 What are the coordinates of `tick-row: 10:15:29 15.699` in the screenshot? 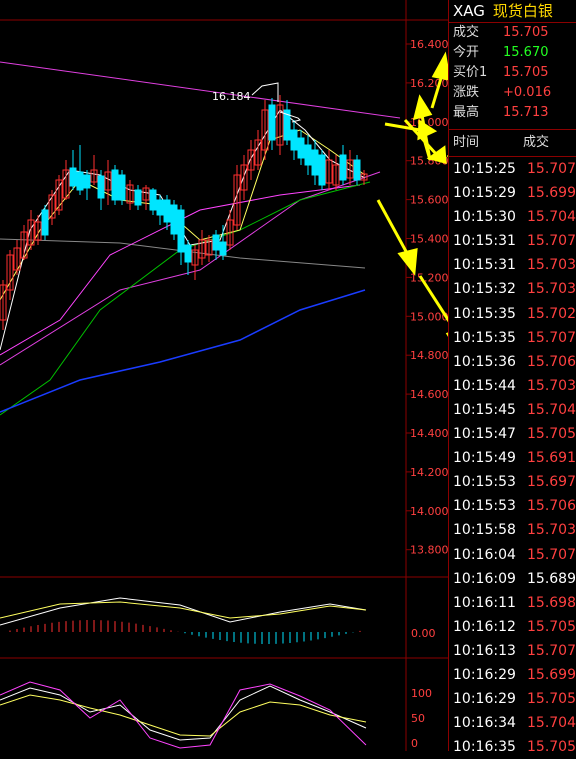 It's located at (512, 193).